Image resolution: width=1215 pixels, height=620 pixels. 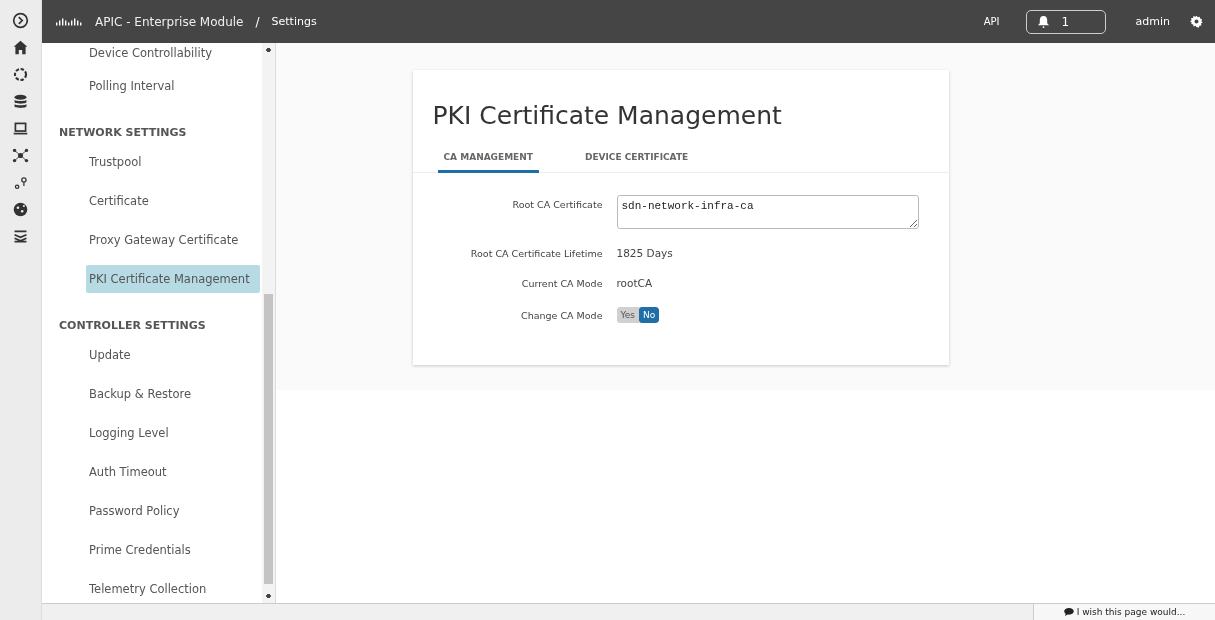 What do you see at coordinates (607, 115) in the screenshot?
I see `card-title: PKI Certificate Management` at bounding box center [607, 115].